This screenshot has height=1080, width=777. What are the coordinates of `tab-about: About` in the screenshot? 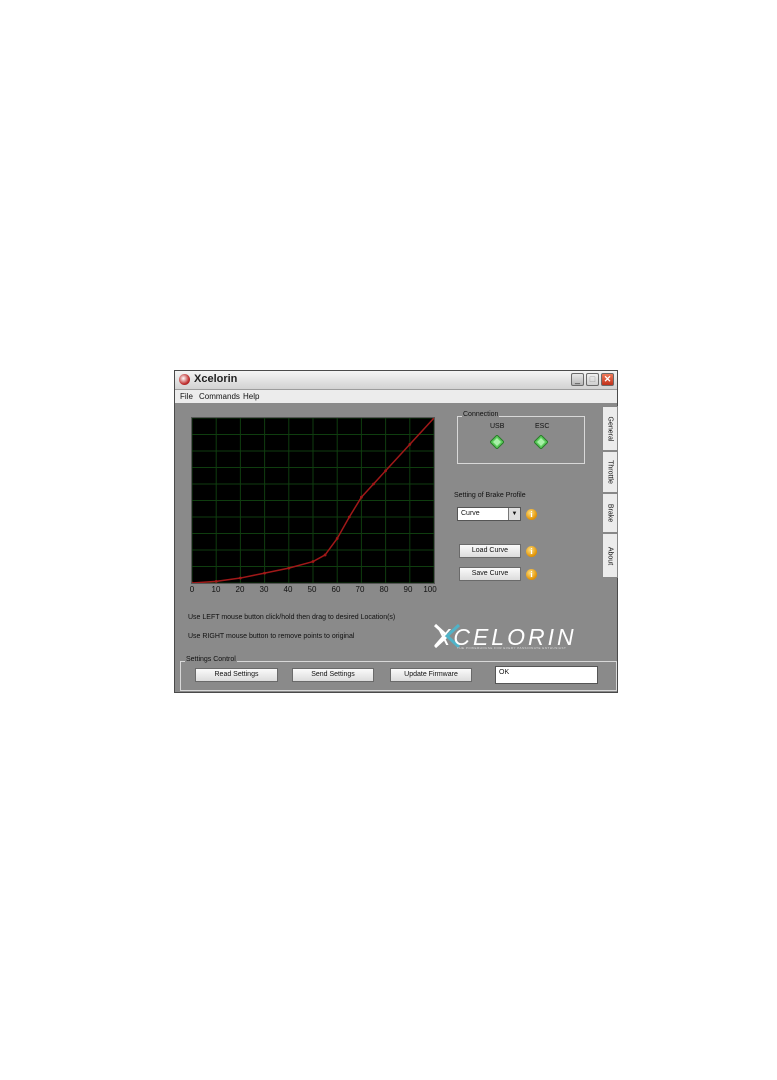 It's located at (610, 555).